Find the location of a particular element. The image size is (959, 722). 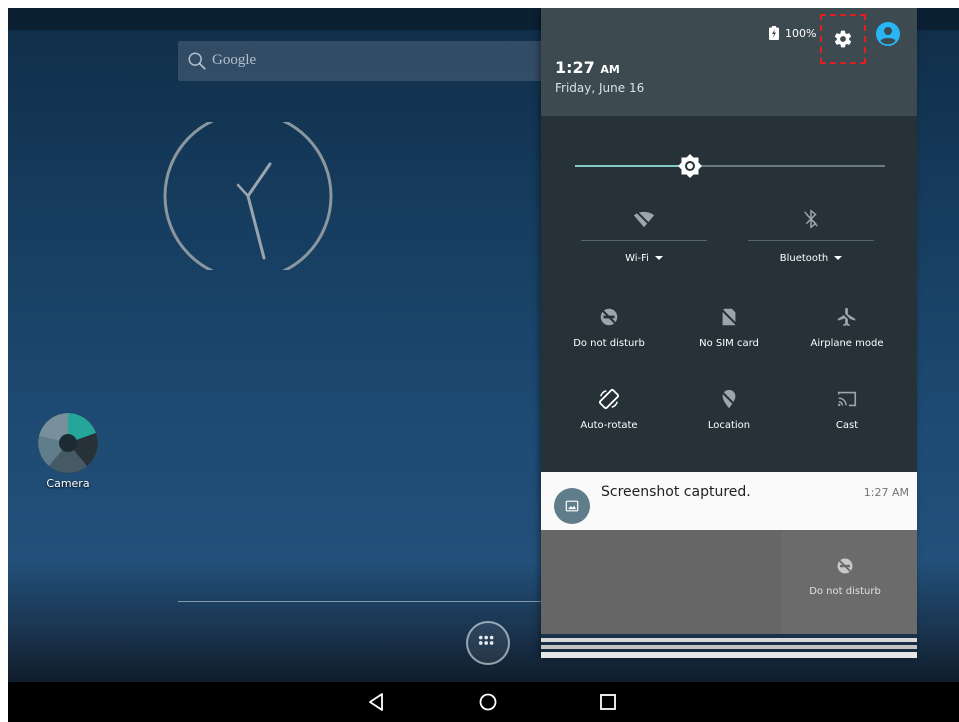

bluetooth-dropdown-icon is located at coordinates (838, 258).